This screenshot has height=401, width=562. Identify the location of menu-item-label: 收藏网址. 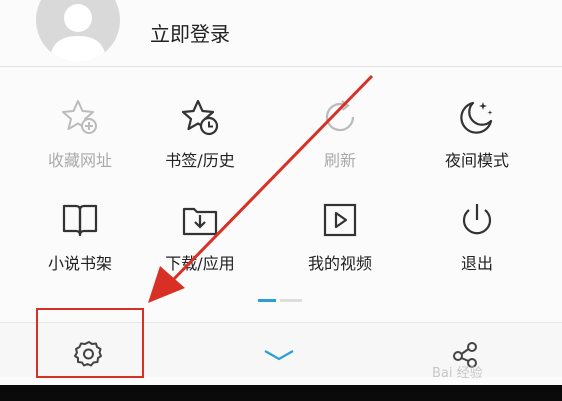
(79, 160).